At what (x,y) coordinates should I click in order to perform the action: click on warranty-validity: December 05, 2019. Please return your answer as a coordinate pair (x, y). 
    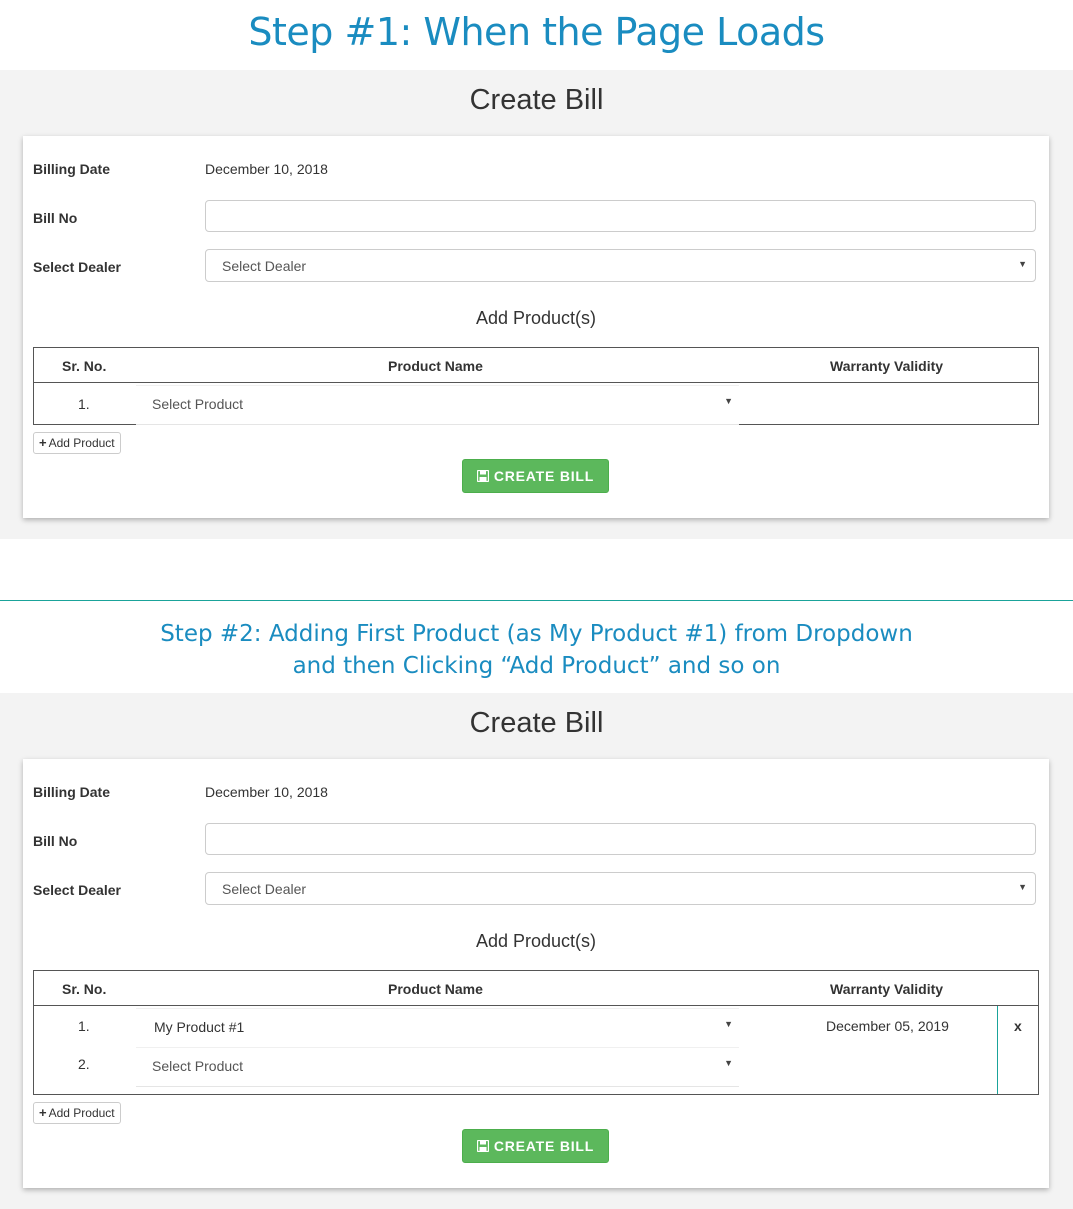
    Looking at the image, I should click on (887, 1026).